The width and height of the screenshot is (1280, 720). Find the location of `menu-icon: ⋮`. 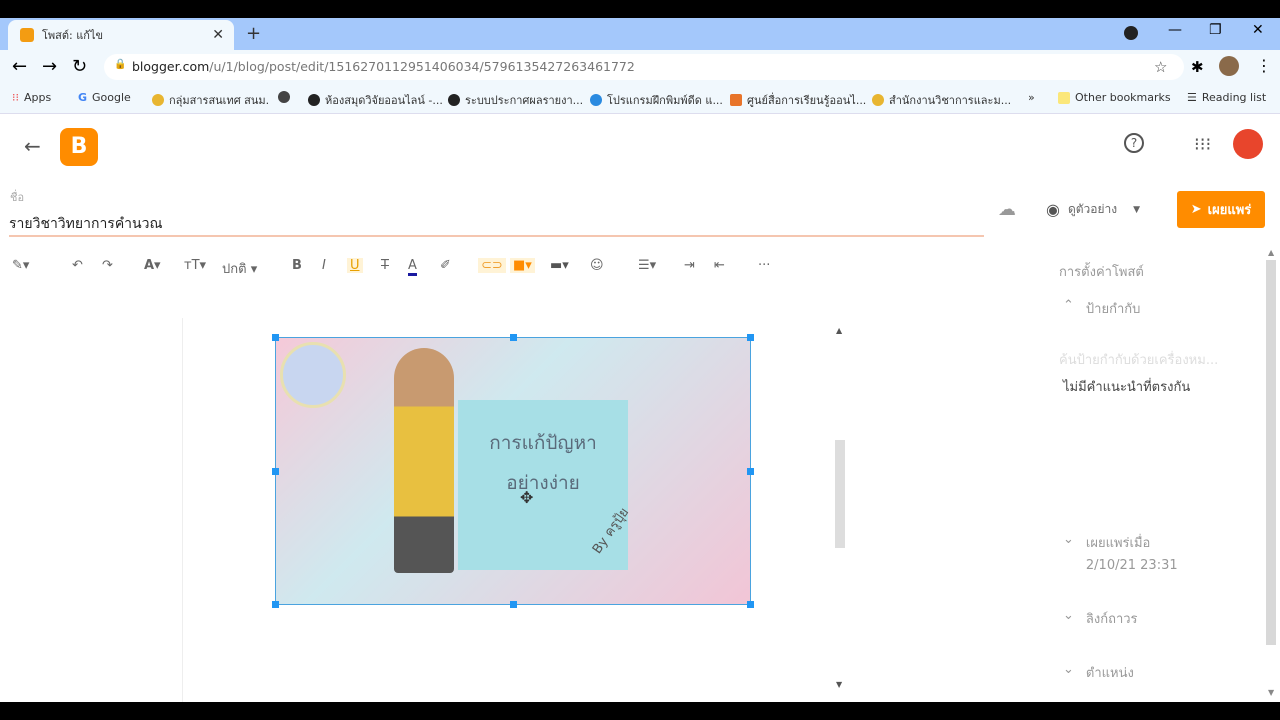

menu-icon: ⋮ is located at coordinates (1264, 65).